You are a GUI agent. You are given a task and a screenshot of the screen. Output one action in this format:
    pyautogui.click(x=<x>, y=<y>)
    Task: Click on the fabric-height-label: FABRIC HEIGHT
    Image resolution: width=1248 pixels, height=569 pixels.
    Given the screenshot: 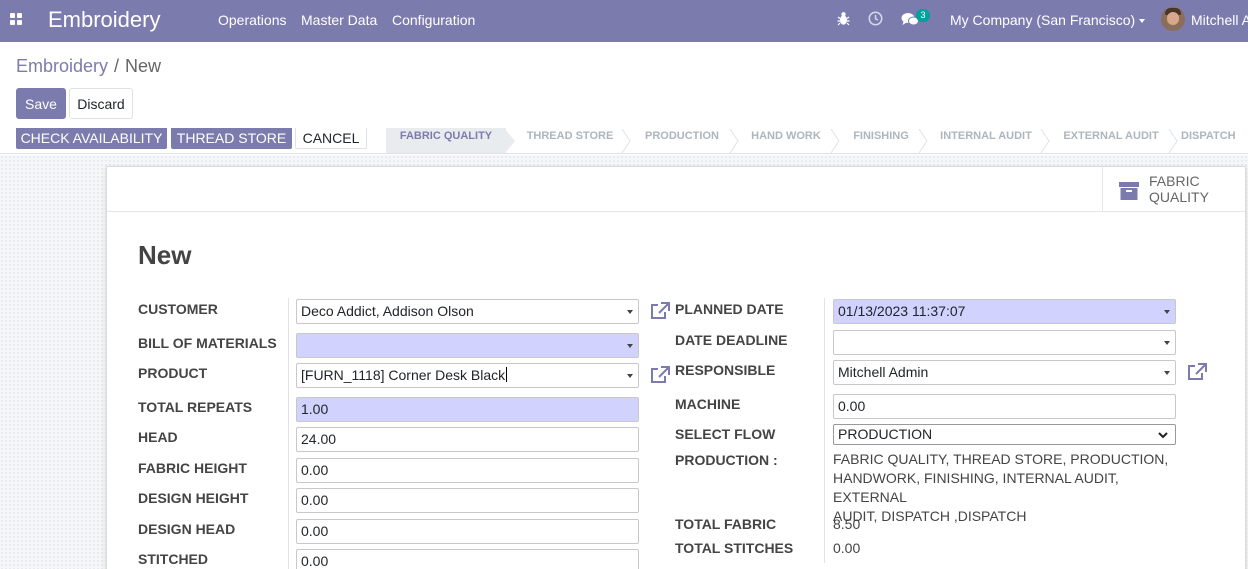 What is the action you would take?
    pyautogui.click(x=192, y=468)
    